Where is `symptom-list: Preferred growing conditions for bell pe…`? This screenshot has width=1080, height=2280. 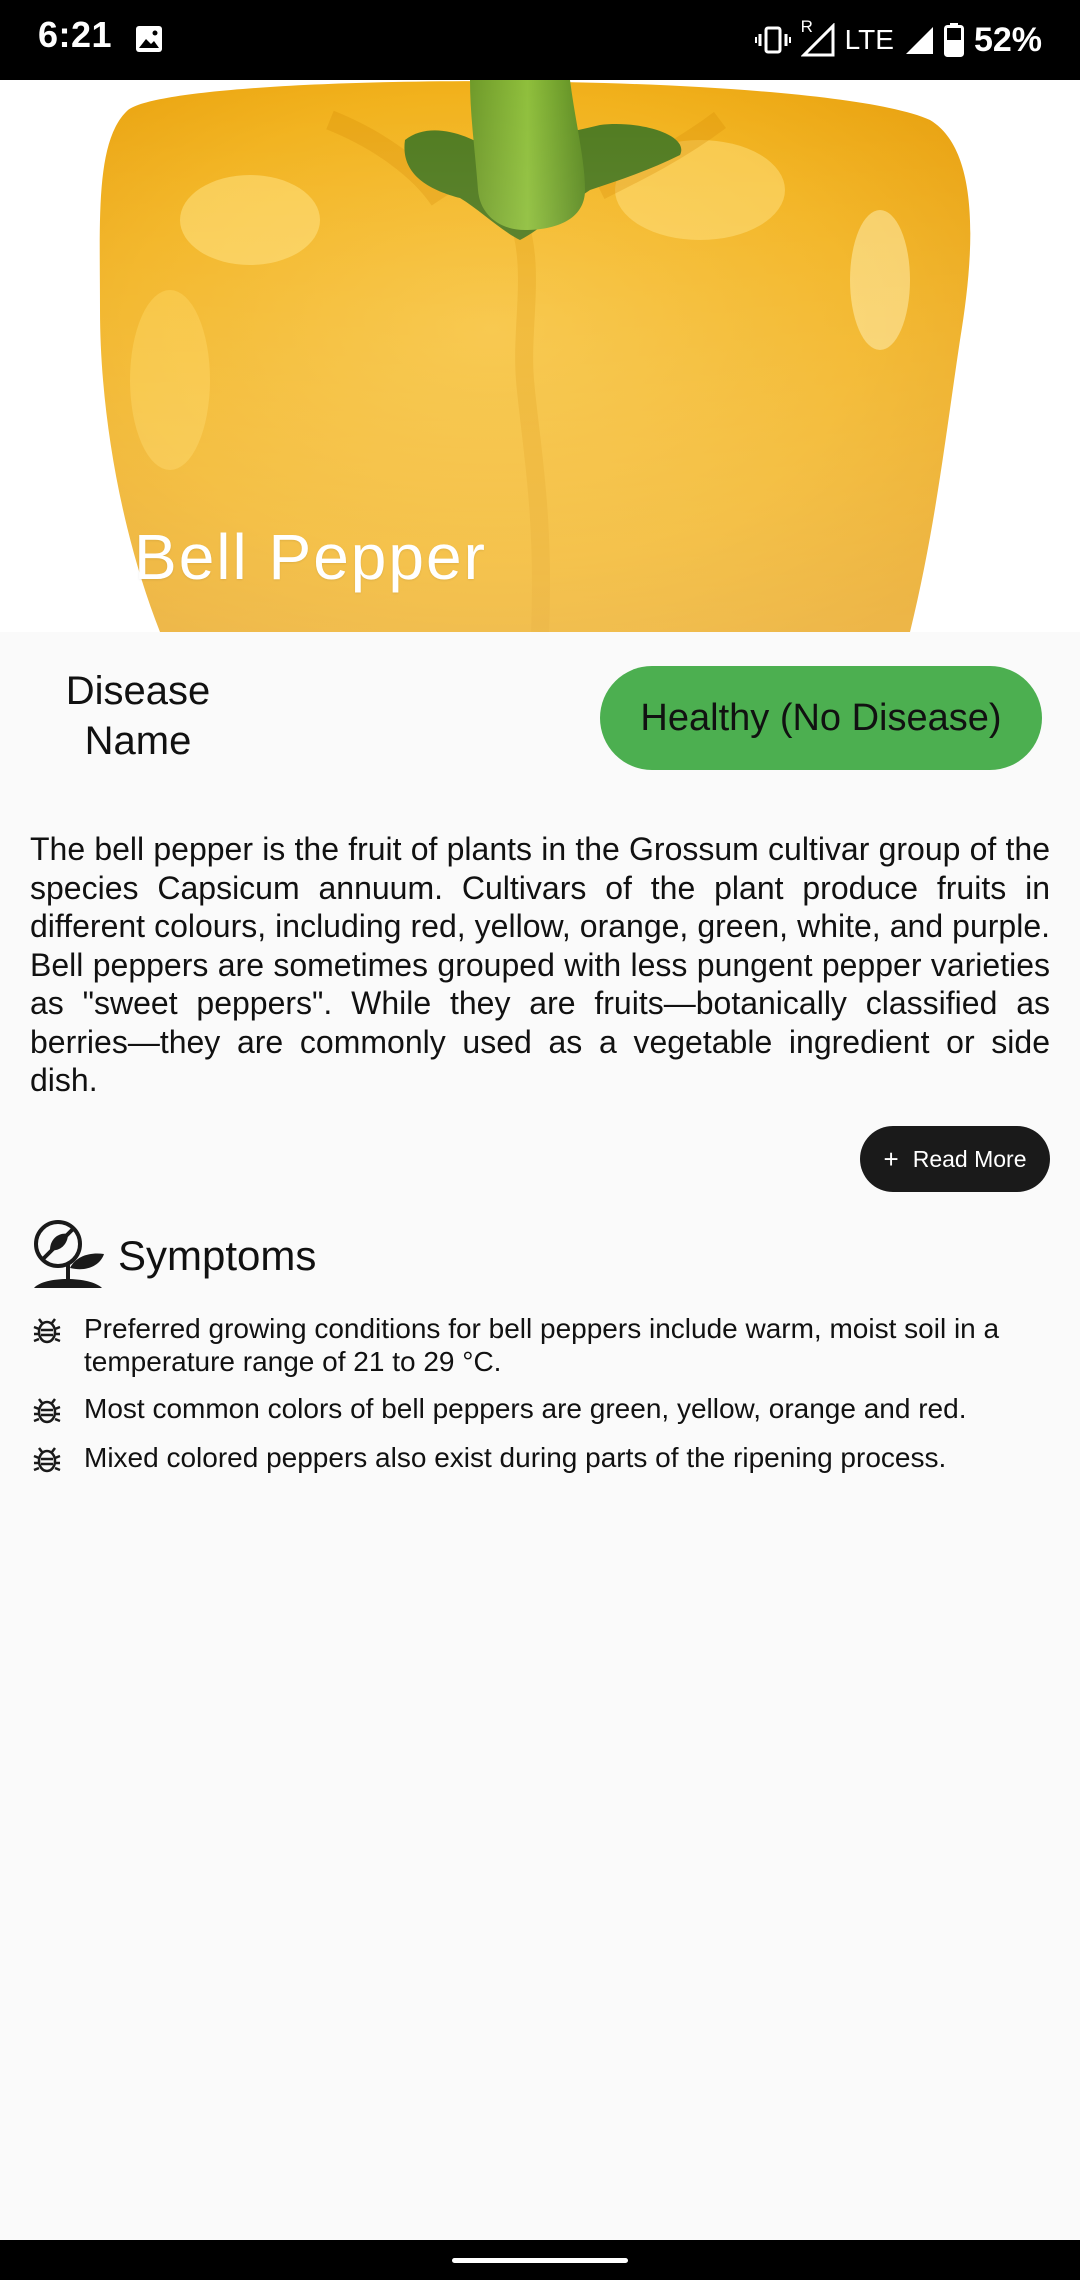
symptom-list: Preferred growing conditions for bell pe… is located at coordinates (540, 1401).